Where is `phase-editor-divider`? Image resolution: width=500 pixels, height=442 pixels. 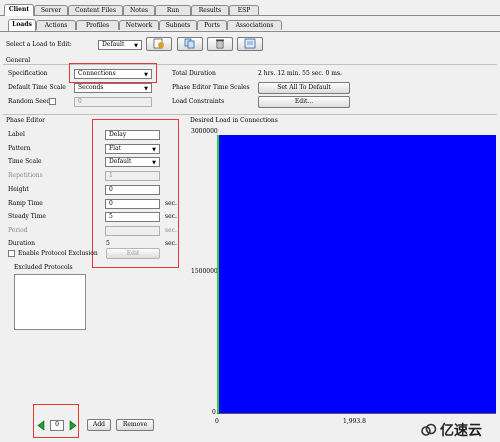
phase-editor-divider is located at coordinates (250, 114).